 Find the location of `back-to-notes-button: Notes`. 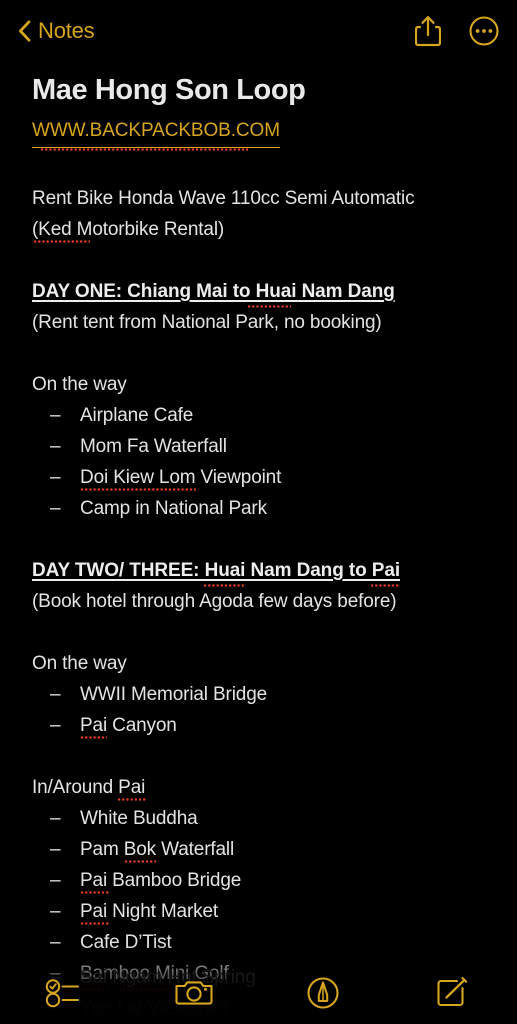

back-to-notes-button: Notes is located at coordinates (56, 31).